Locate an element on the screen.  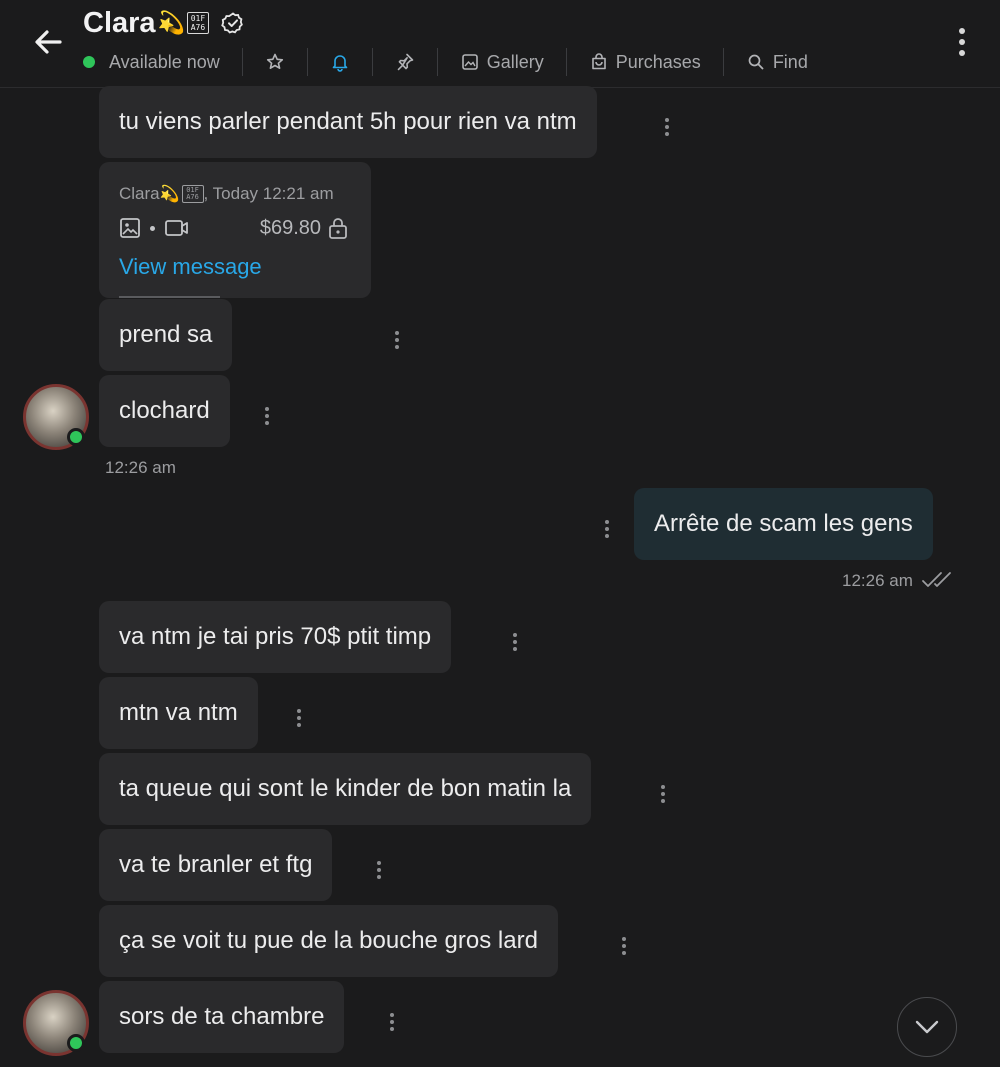
outgoing-message-bubble: Arrête de scam les gens is located at coordinates (783, 524).